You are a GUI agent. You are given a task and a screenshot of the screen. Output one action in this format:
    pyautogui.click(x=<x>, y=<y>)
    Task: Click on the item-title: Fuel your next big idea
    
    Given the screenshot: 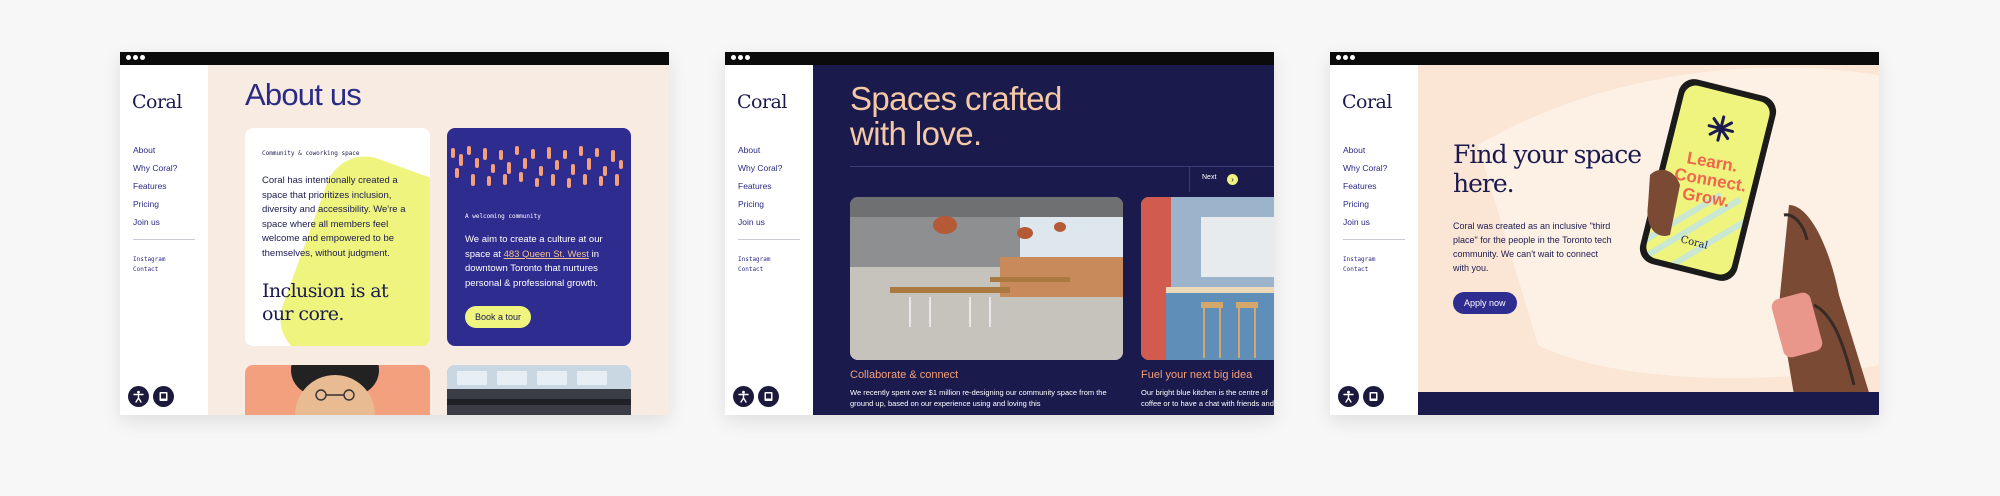 What is the action you would take?
    pyautogui.click(x=1197, y=375)
    